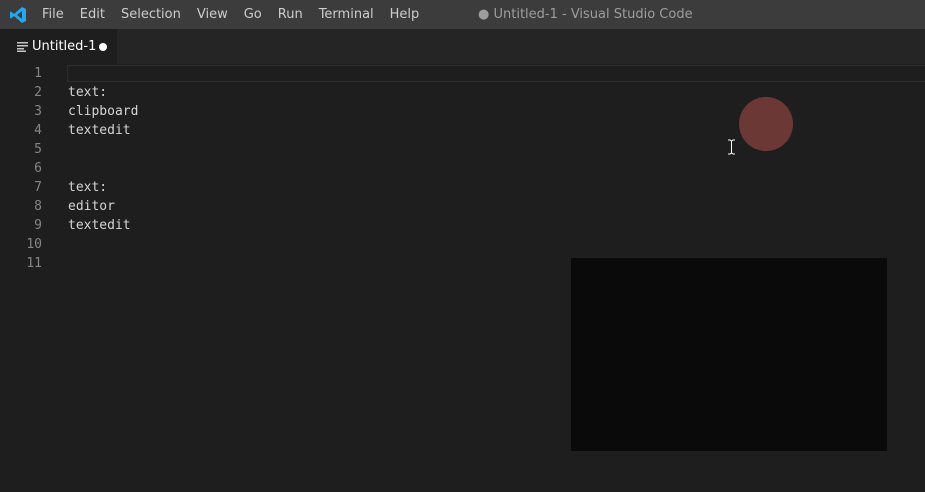 The width and height of the screenshot is (925, 492). I want to click on tab-untitled-1: Untitled-1, so click(58, 46).